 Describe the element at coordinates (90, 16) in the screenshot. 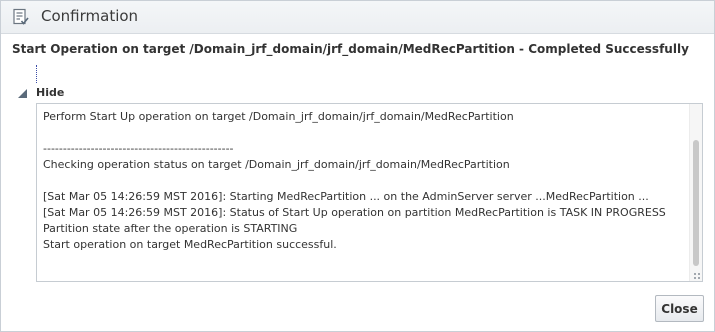

I see `dialog-title: Confirmation` at that location.